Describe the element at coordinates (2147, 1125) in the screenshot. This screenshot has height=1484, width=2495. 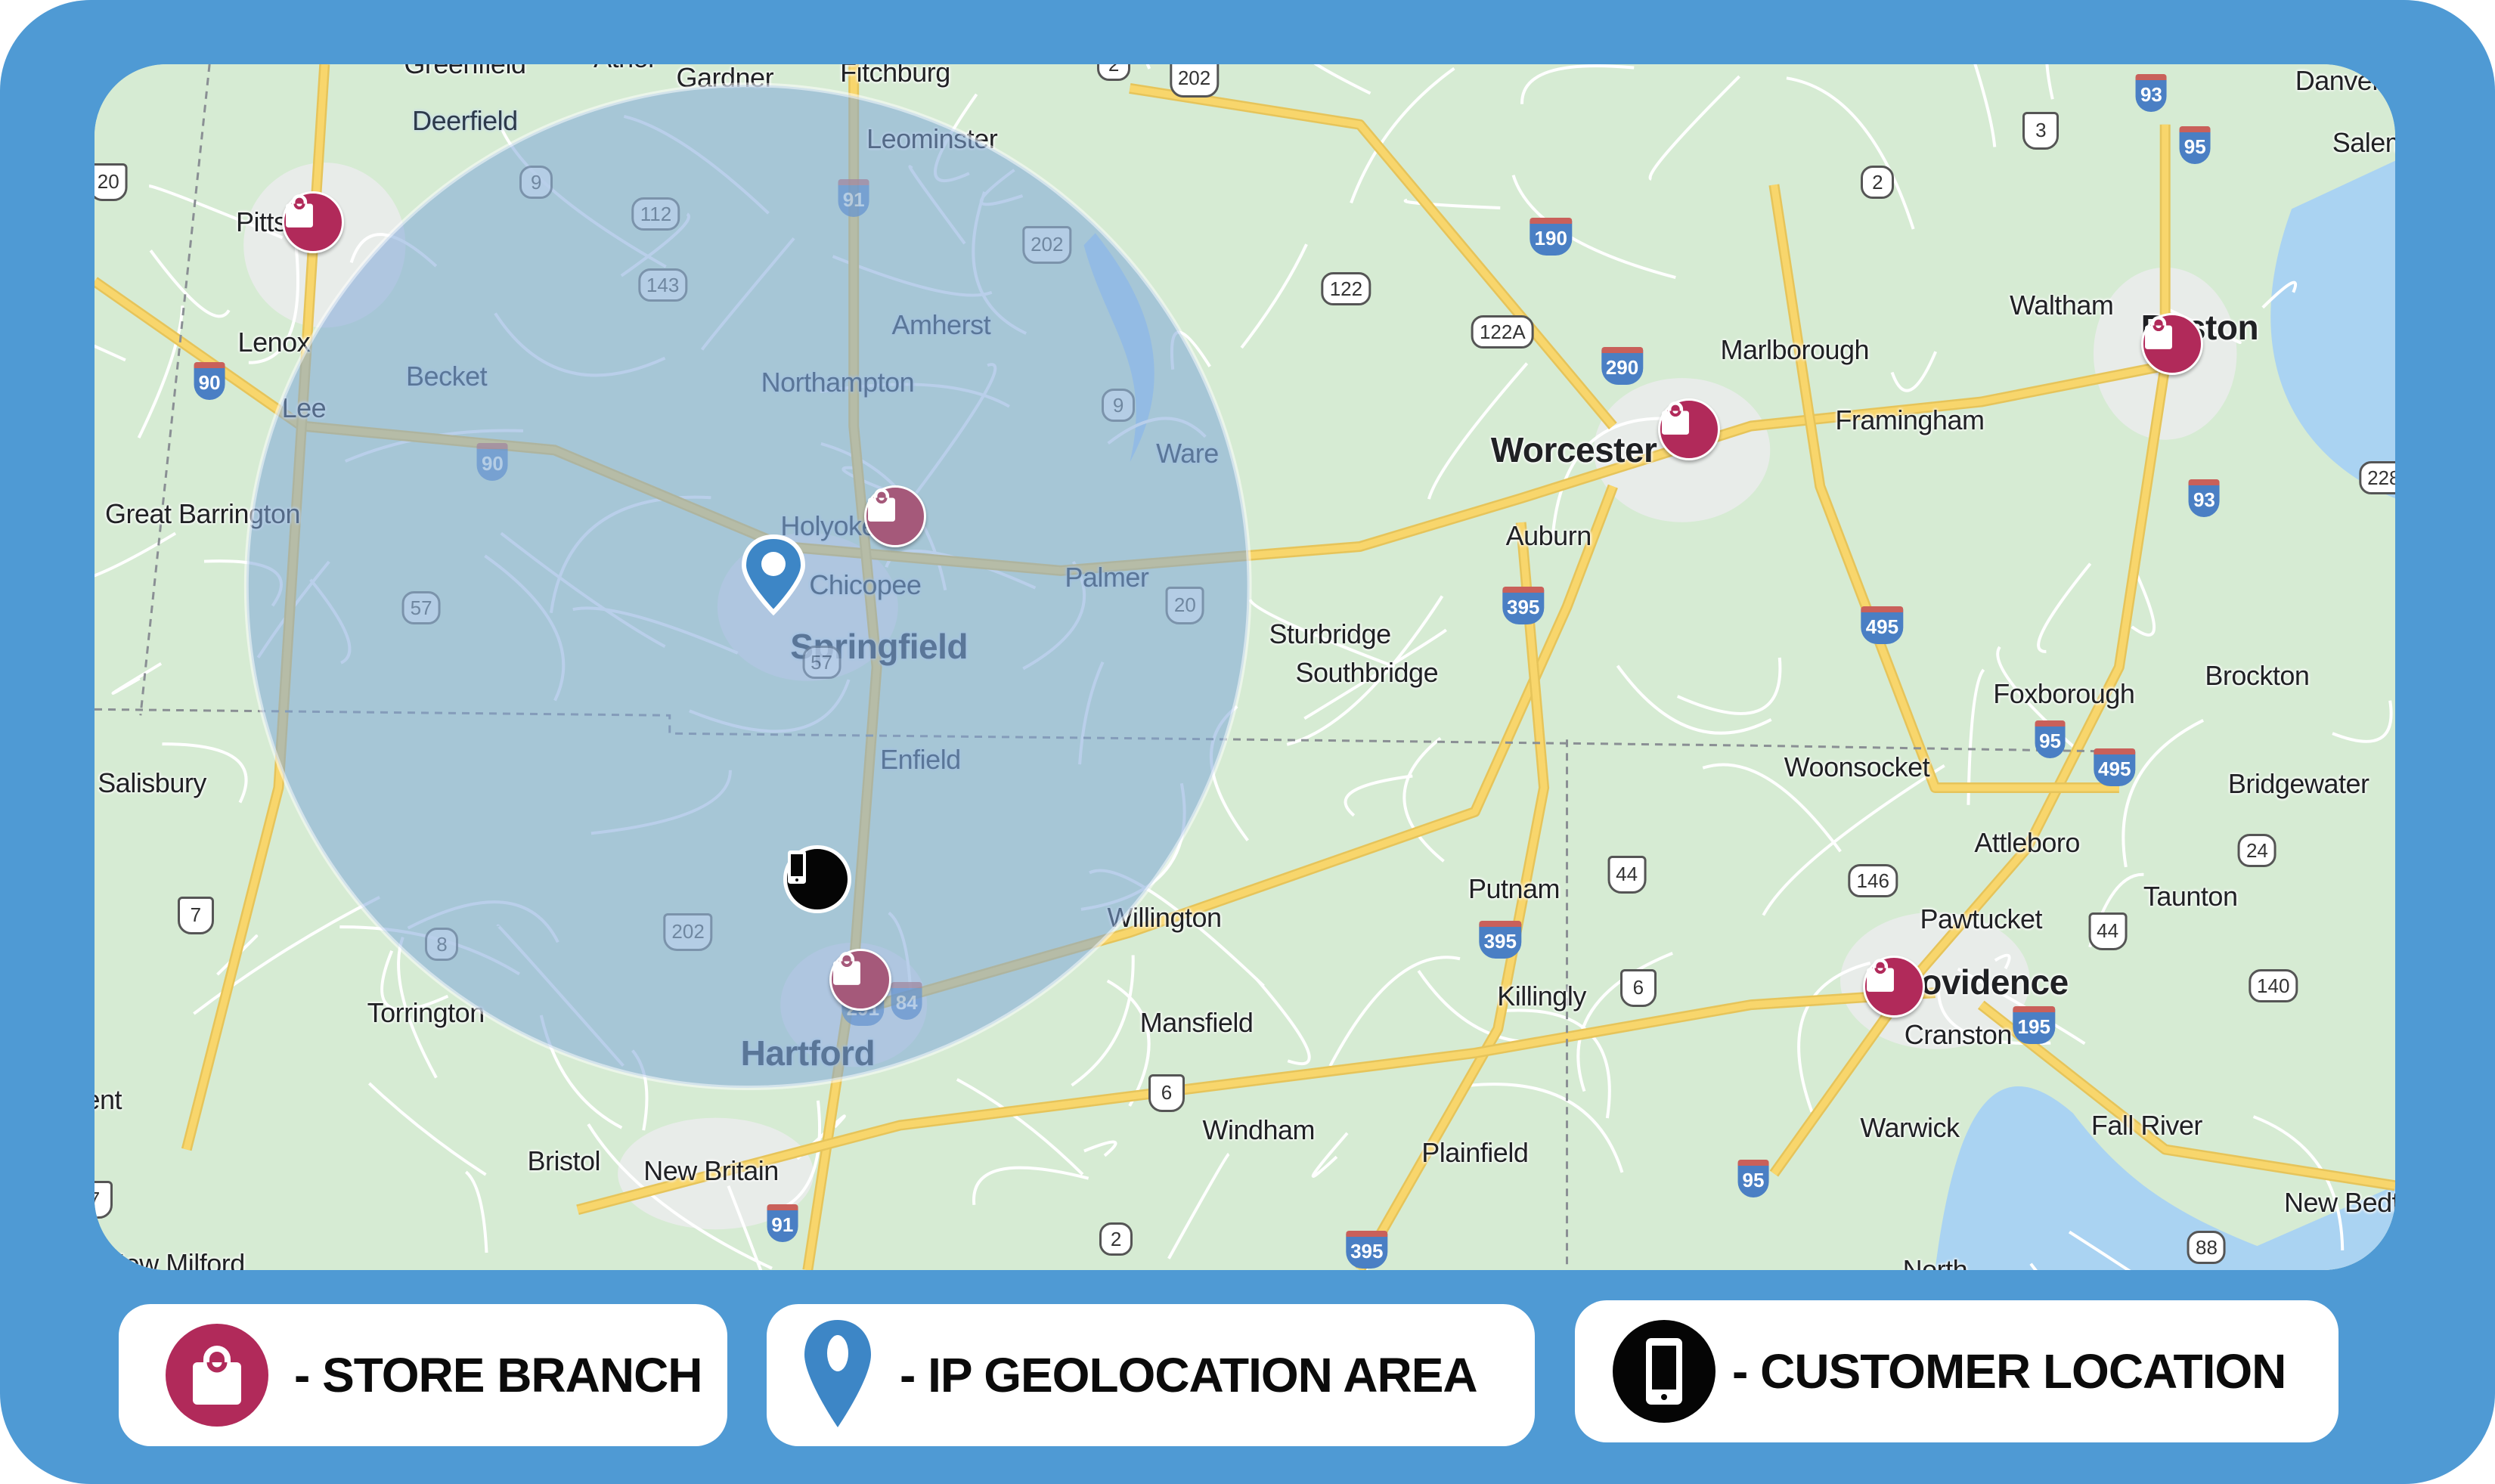
I see `place-label: Fall River` at that location.